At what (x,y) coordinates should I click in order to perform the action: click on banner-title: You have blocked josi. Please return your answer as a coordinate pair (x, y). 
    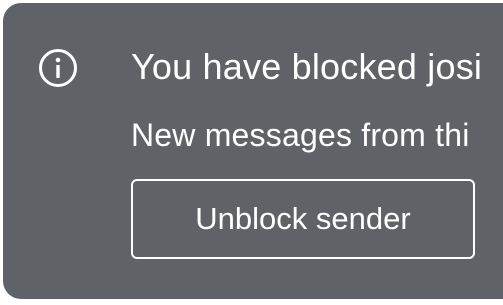
    Looking at the image, I should click on (307, 66).